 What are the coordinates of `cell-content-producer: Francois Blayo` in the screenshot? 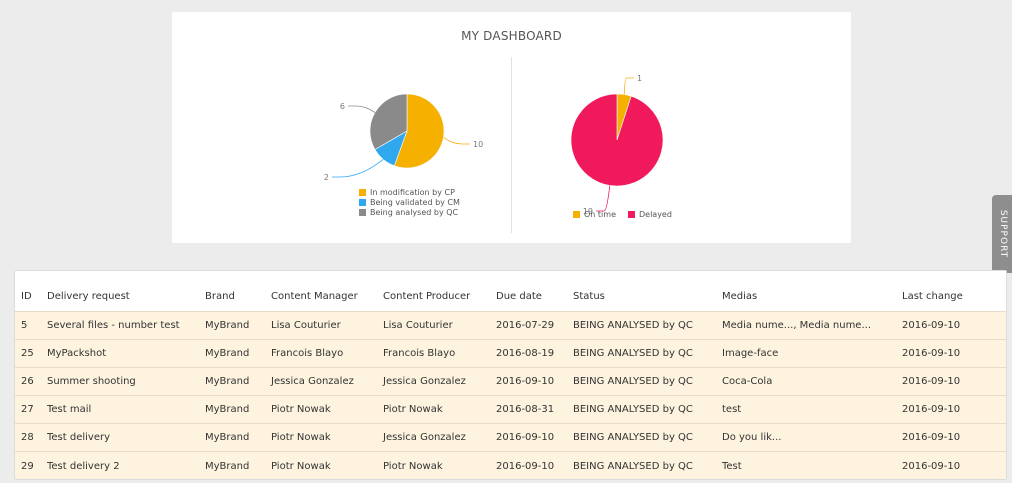 It's located at (419, 353).